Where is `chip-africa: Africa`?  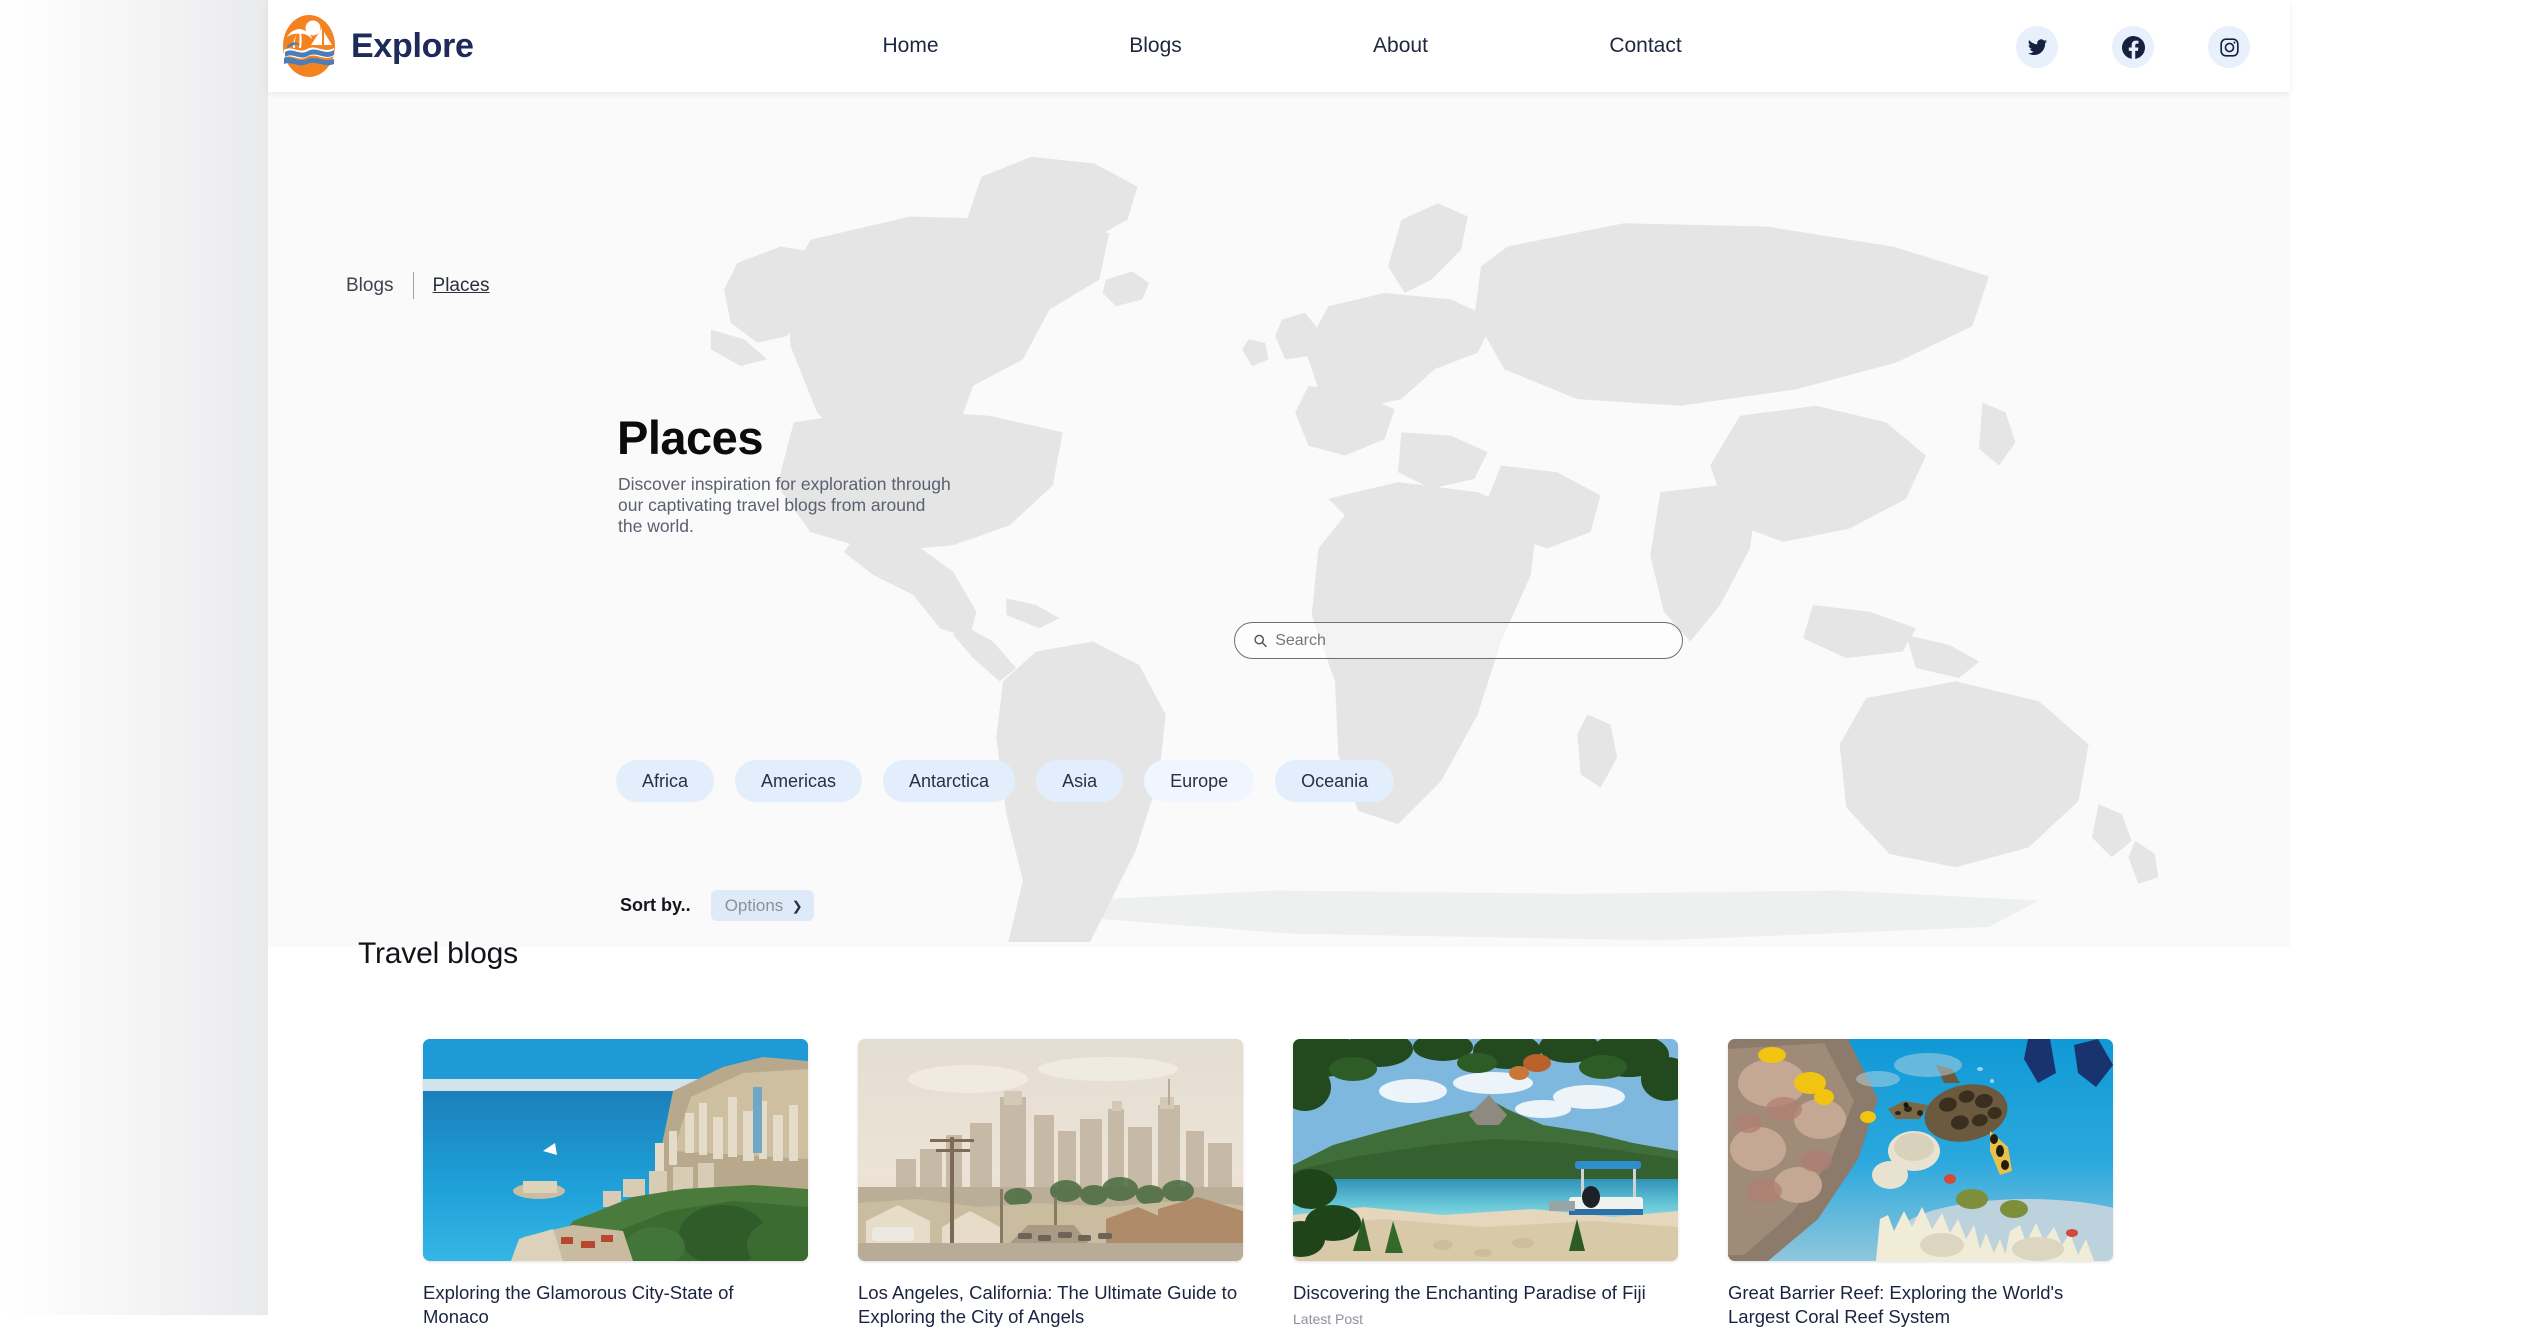 chip-africa: Africa is located at coordinates (665, 781).